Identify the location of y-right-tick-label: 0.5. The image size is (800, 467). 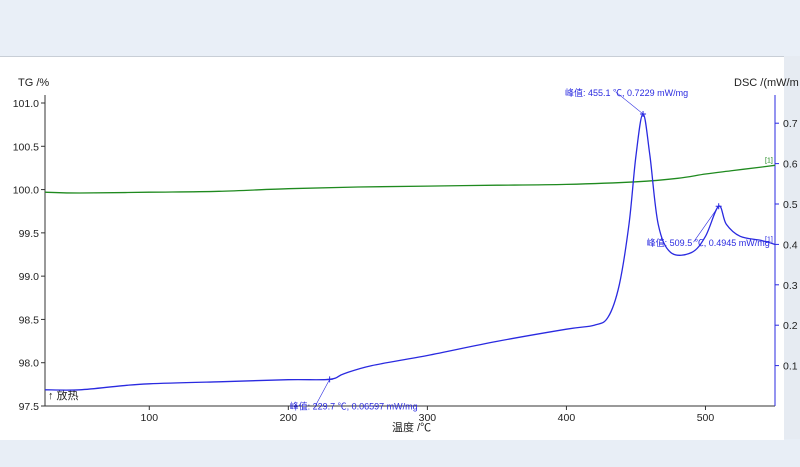
(790, 205).